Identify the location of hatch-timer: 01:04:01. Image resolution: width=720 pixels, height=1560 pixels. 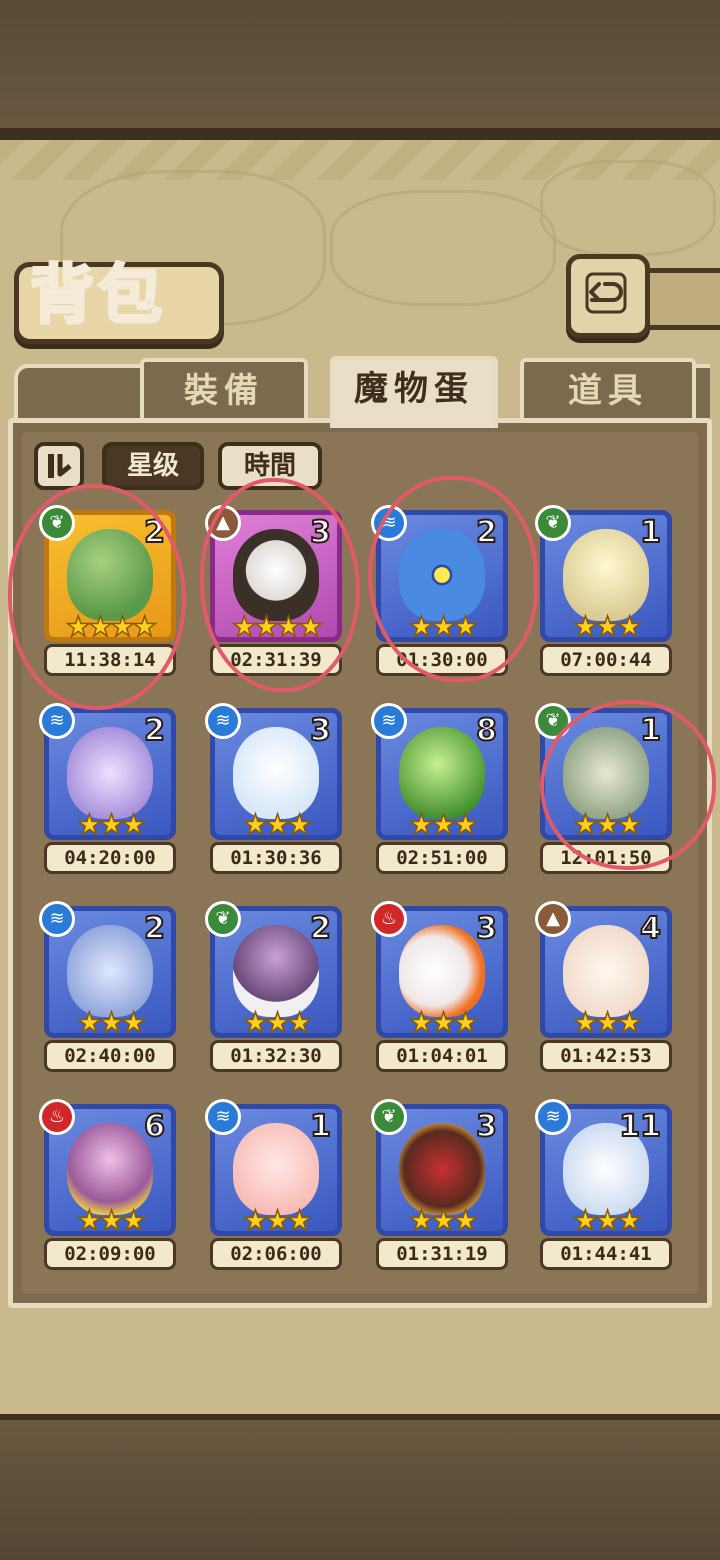
(442, 1056).